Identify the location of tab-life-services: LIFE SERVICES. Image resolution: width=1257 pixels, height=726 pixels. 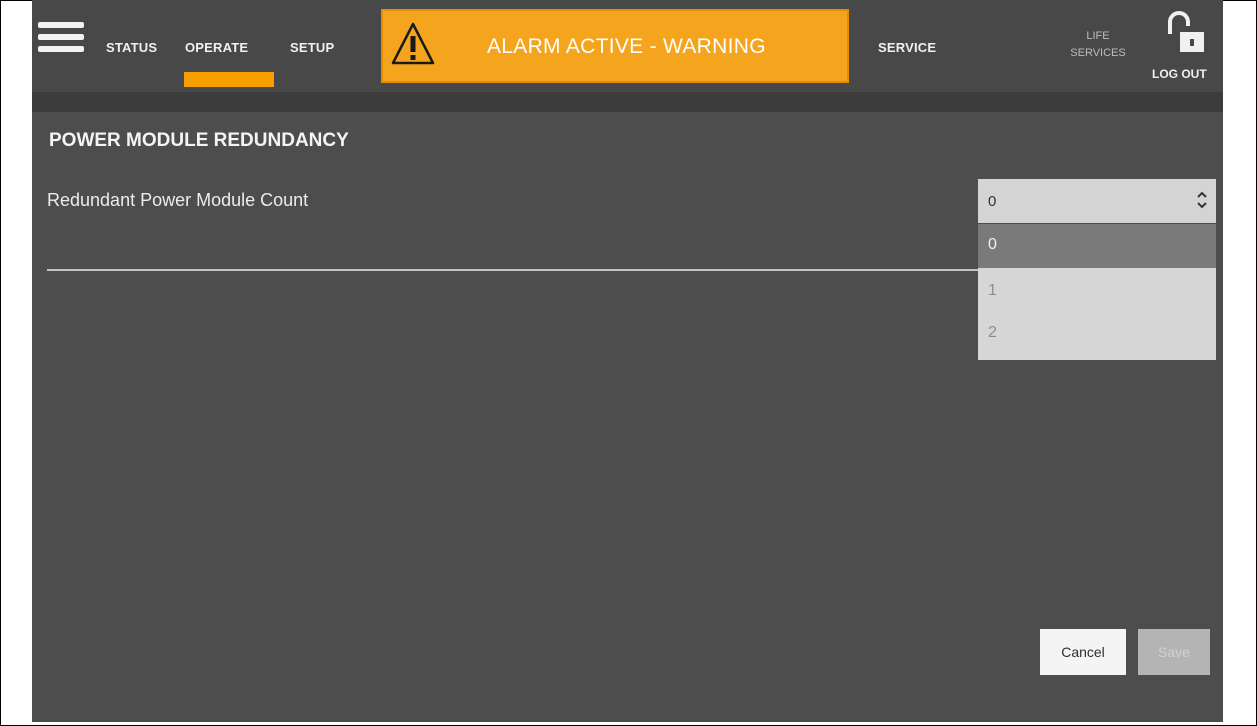
(1098, 45).